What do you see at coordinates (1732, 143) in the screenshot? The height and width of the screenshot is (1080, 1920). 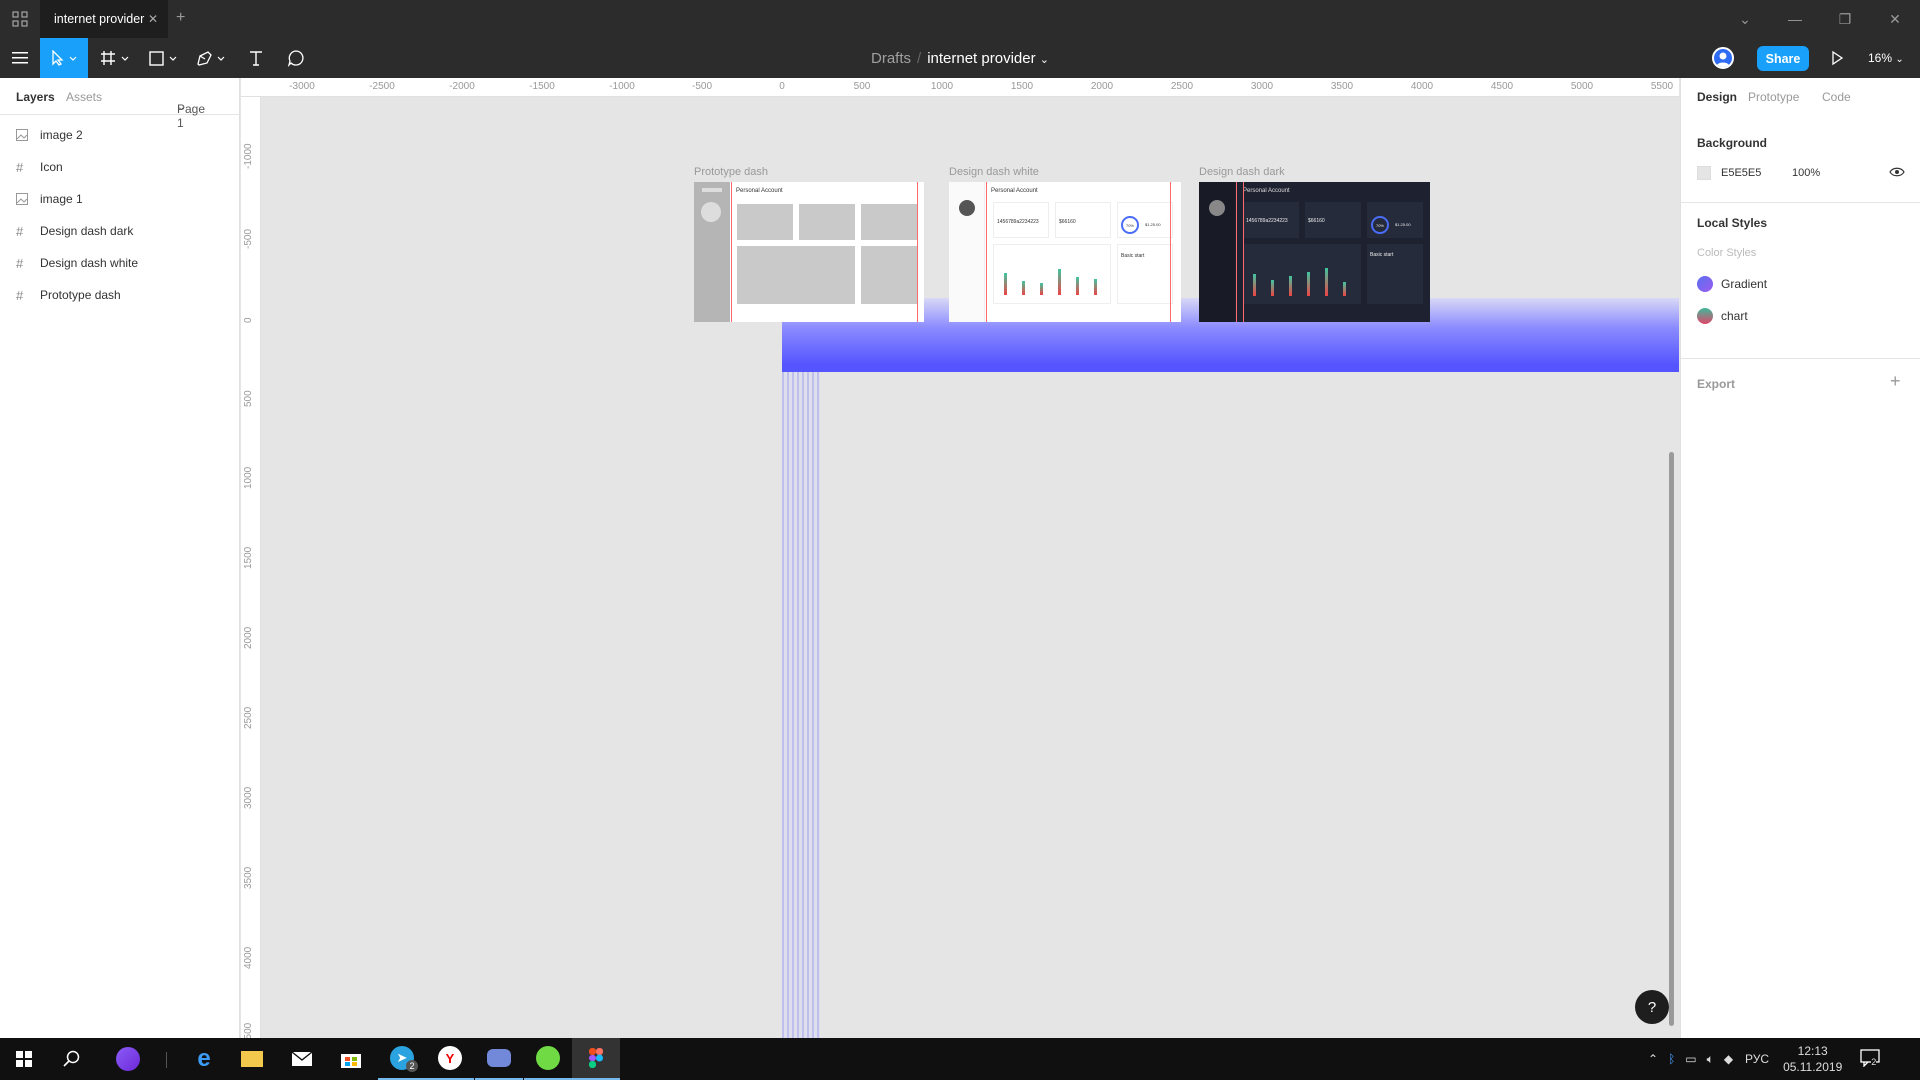 I see `background-title: Background` at bounding box center [1732, 143].